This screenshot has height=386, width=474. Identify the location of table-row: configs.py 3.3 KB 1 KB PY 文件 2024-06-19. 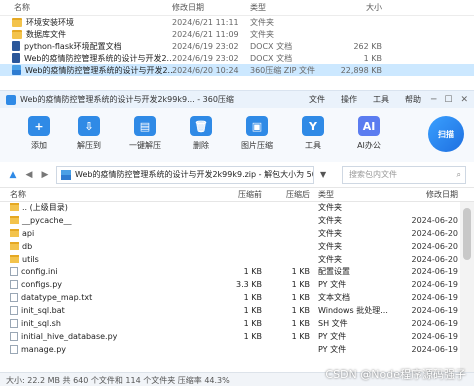
(229, 284).